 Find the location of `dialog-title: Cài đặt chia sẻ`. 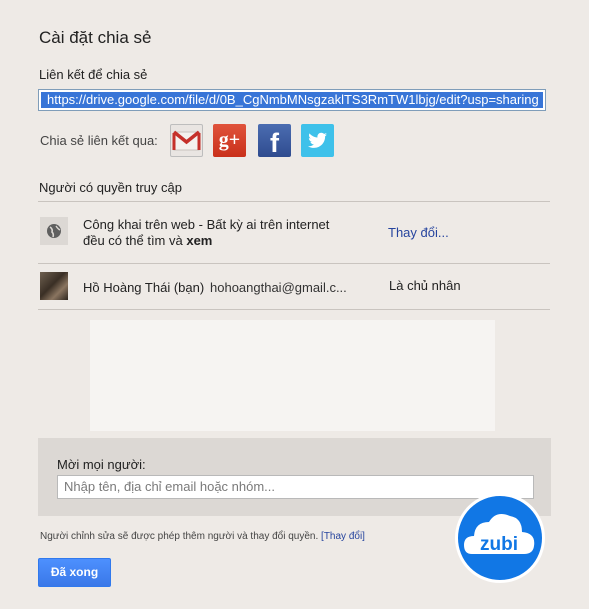

dialog-title: Cài đặt chia sẻ is located at coordinates (95, 37).